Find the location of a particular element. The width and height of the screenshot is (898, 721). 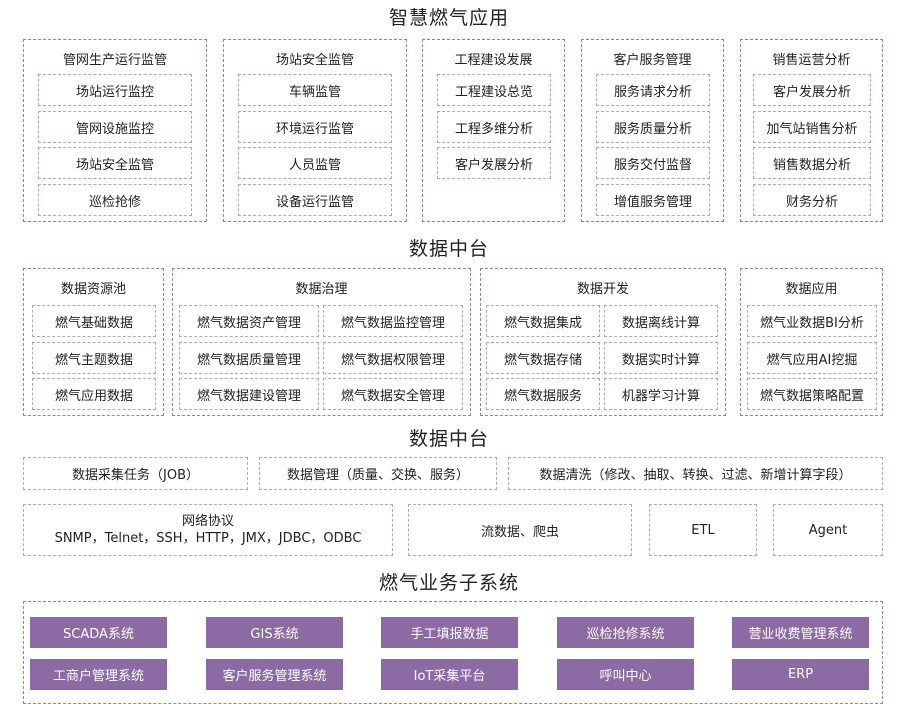

app-item: 财务分析 is located at coordinates (812, 200).